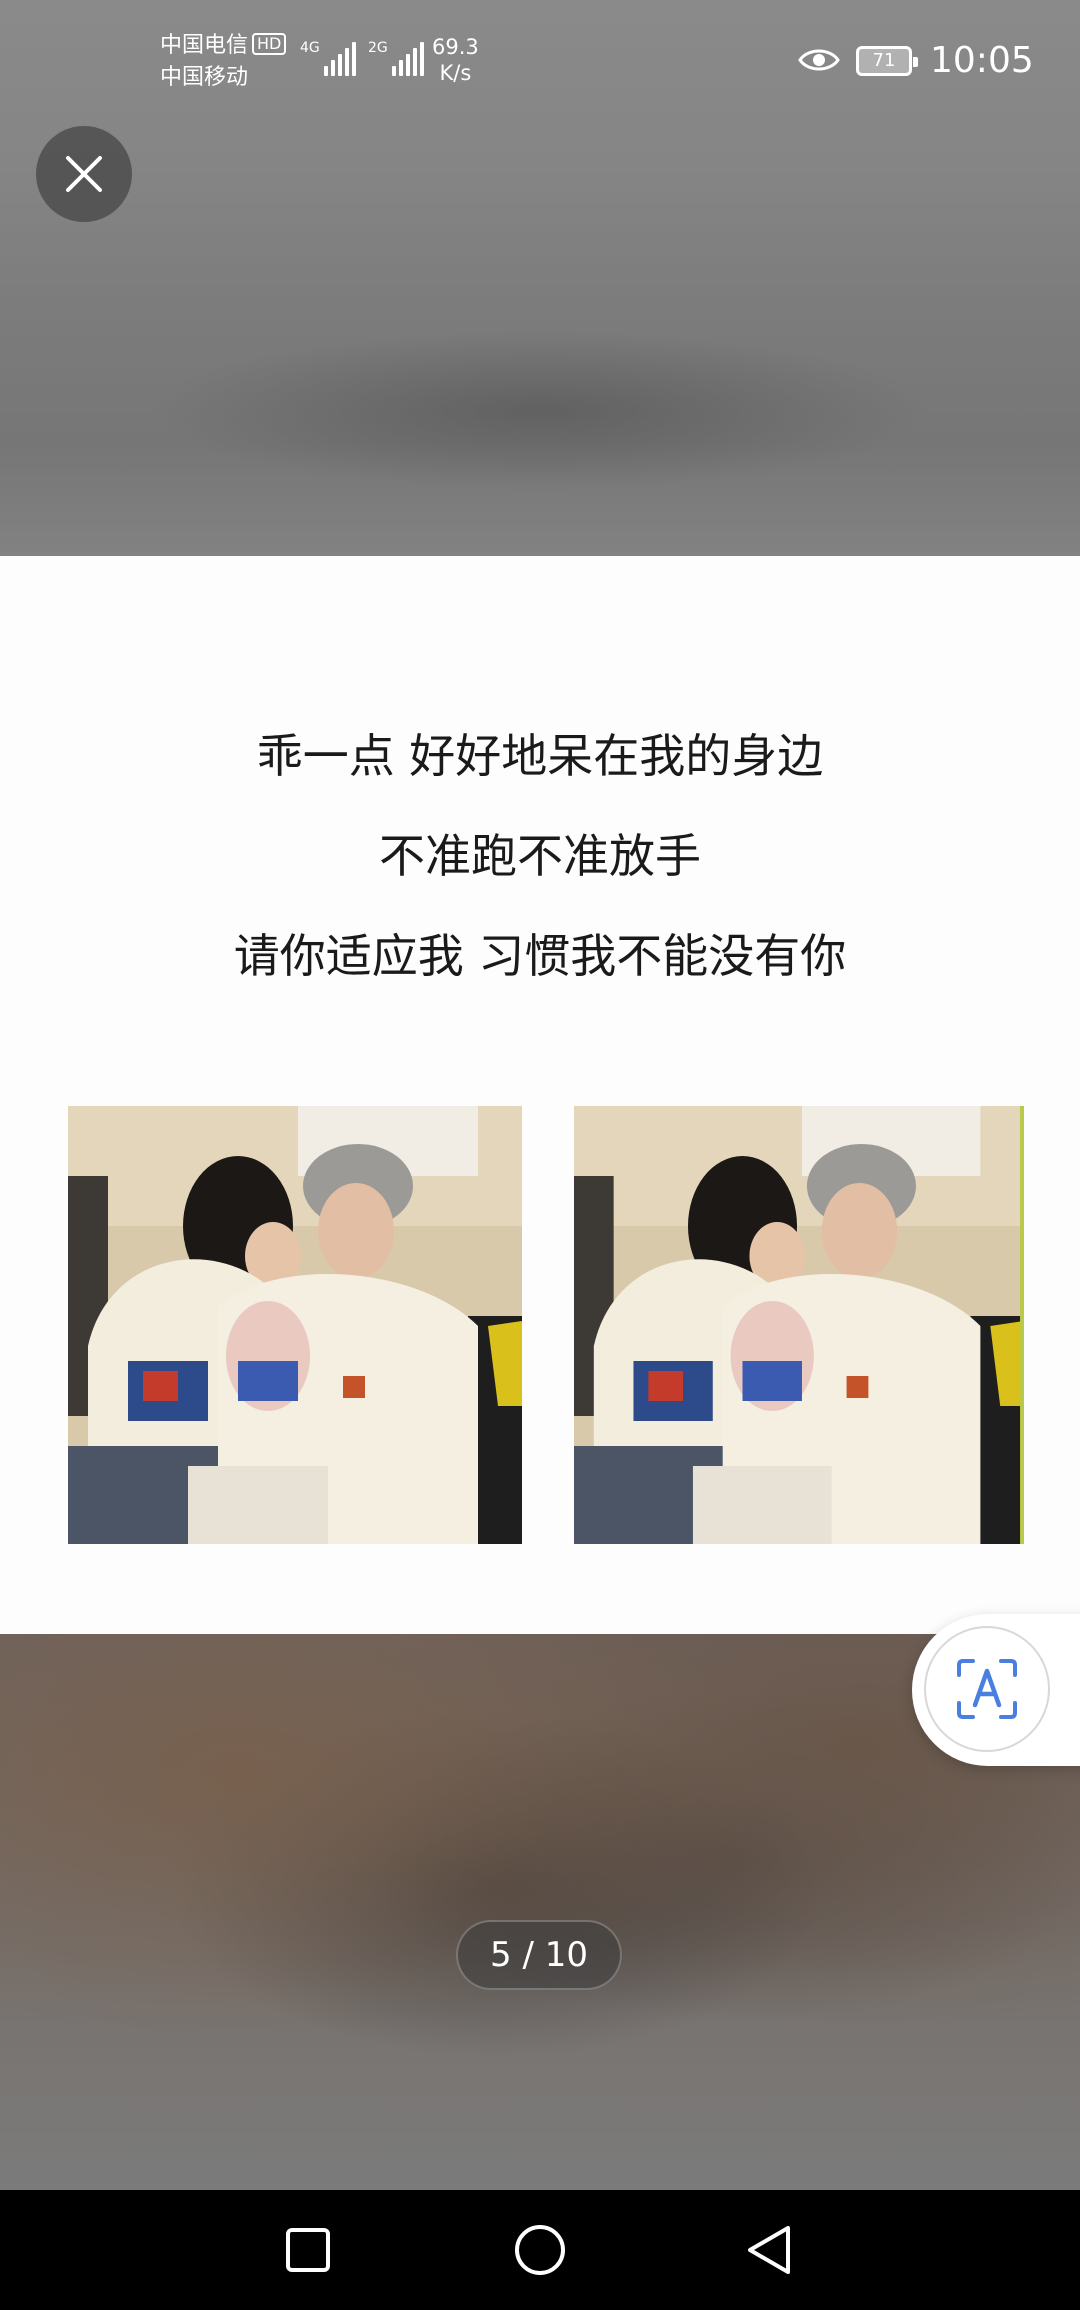 The width and height of the screenshot is (1080, 2310). I want to click on scan-text-button, so click(987, 1689).